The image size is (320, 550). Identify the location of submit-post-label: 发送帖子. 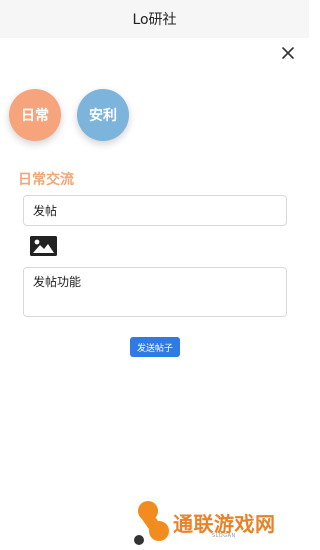
(154, 348).